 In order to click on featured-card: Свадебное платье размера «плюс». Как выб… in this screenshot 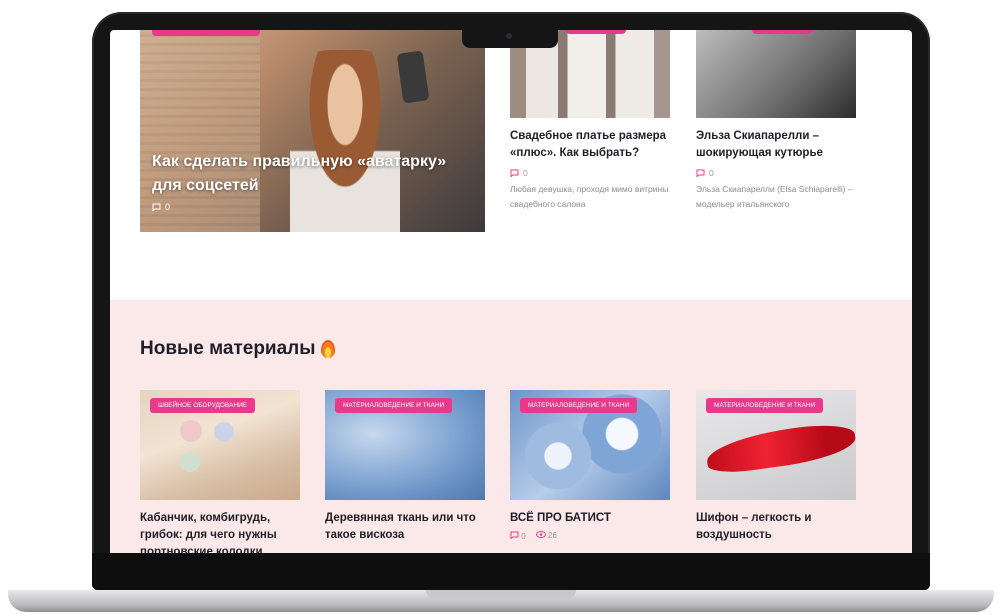, I will do `click(590, 121)`.